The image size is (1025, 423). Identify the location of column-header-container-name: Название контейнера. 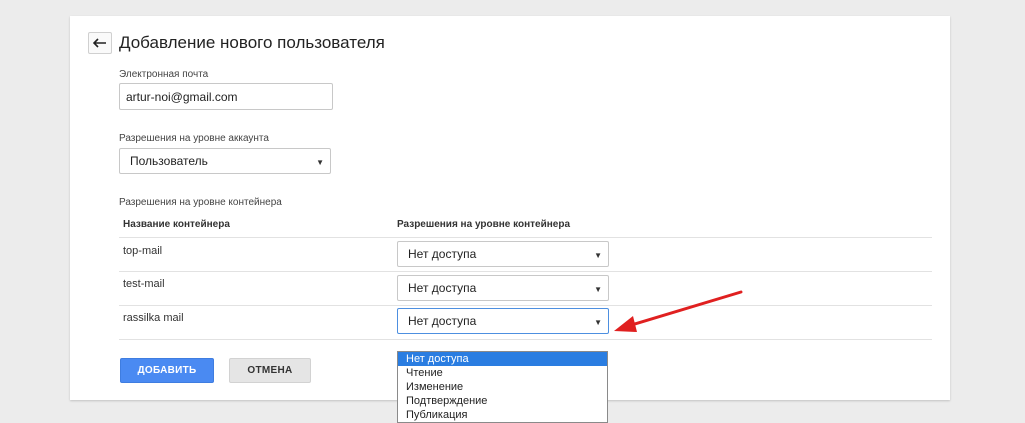
(176, 224).